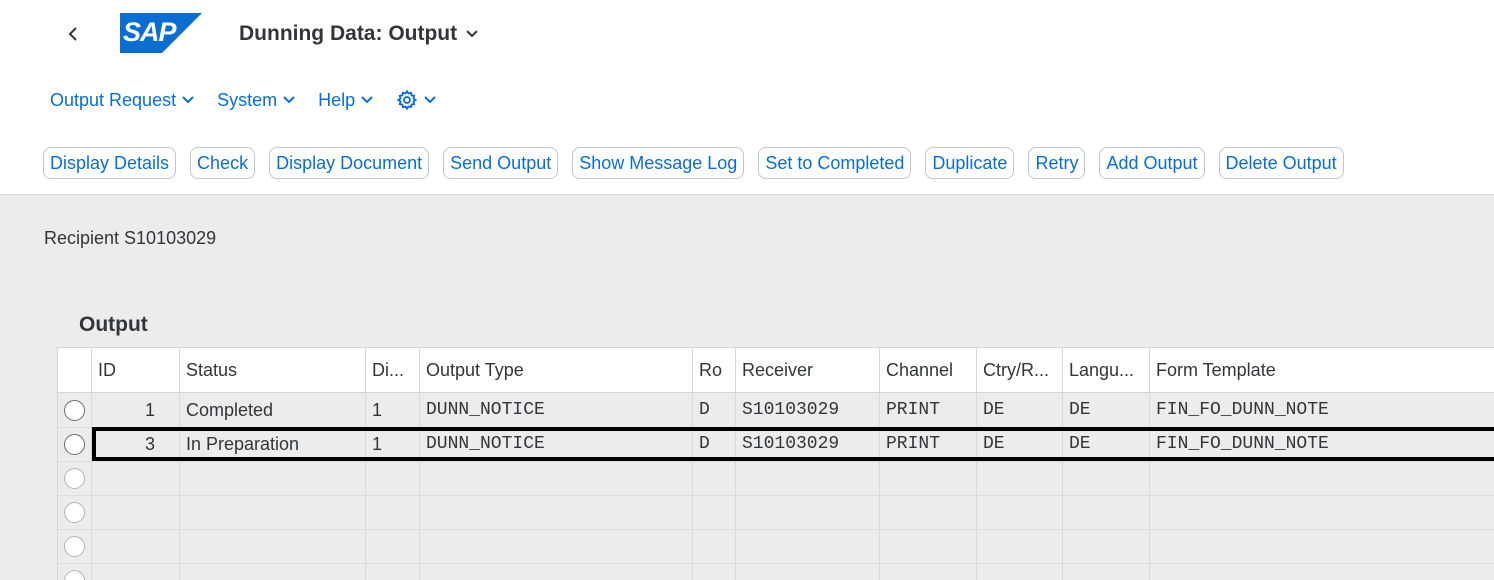 This screenshot has height=580, width=1494. I want to click on column-header-form-template: Form Template, so click(1322, 370).